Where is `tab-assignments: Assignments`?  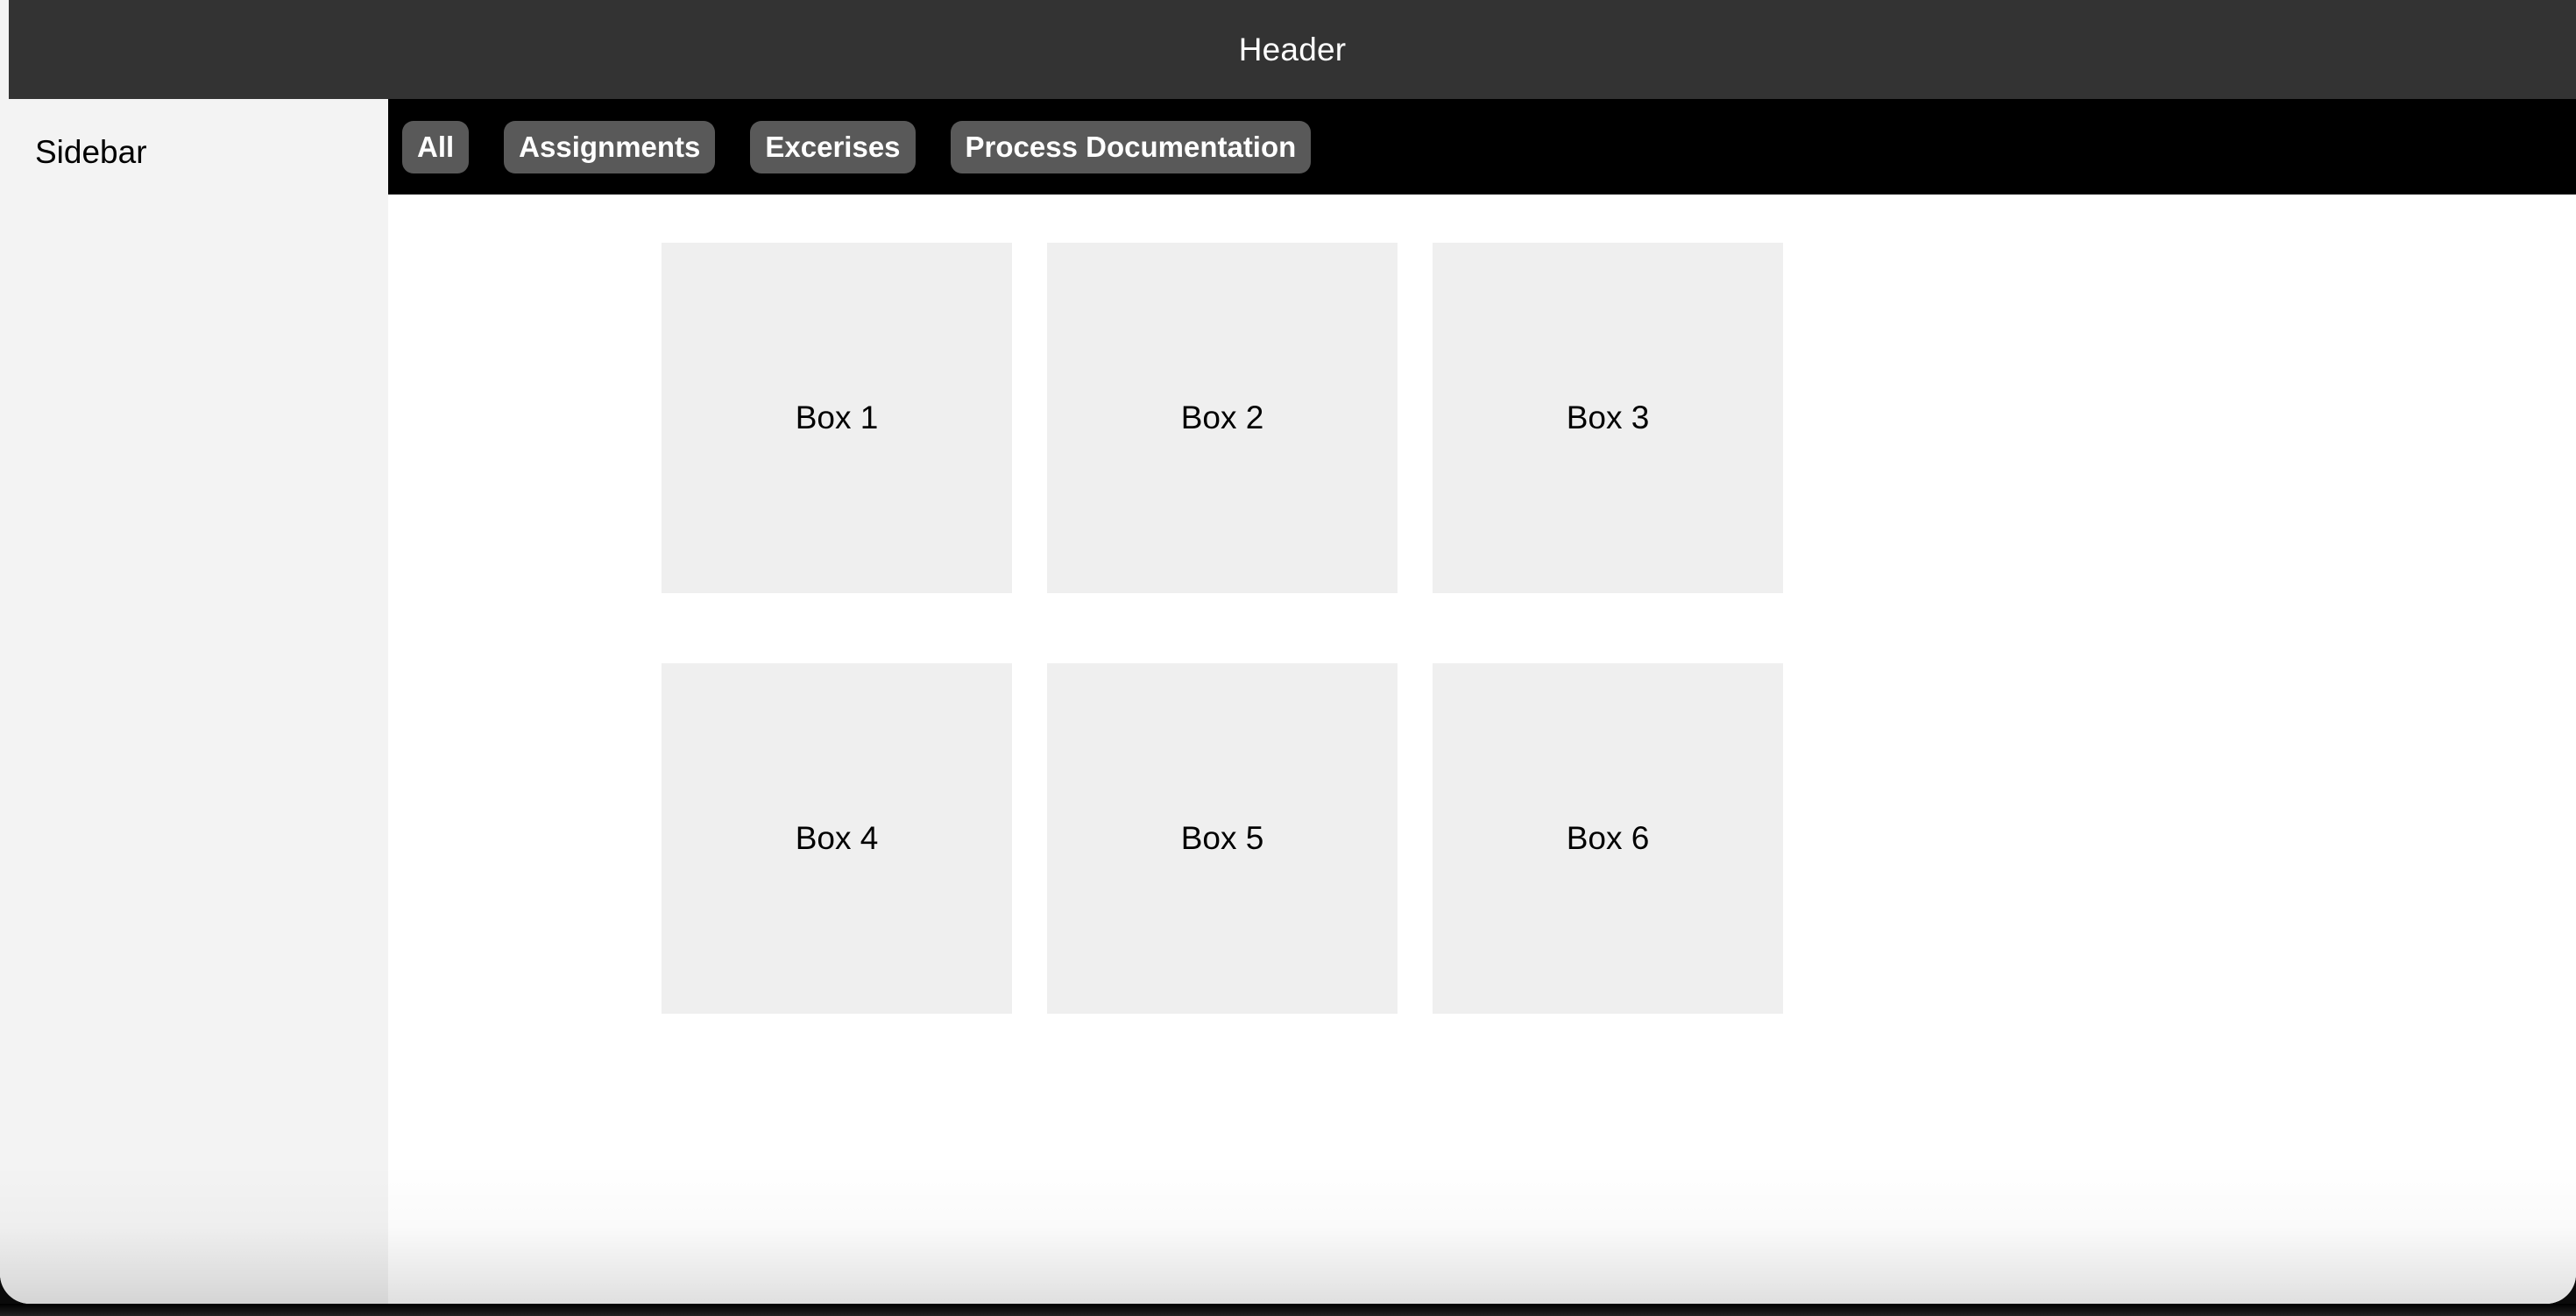 tab-assignments: Assignments is located at coordinates (610, 146).